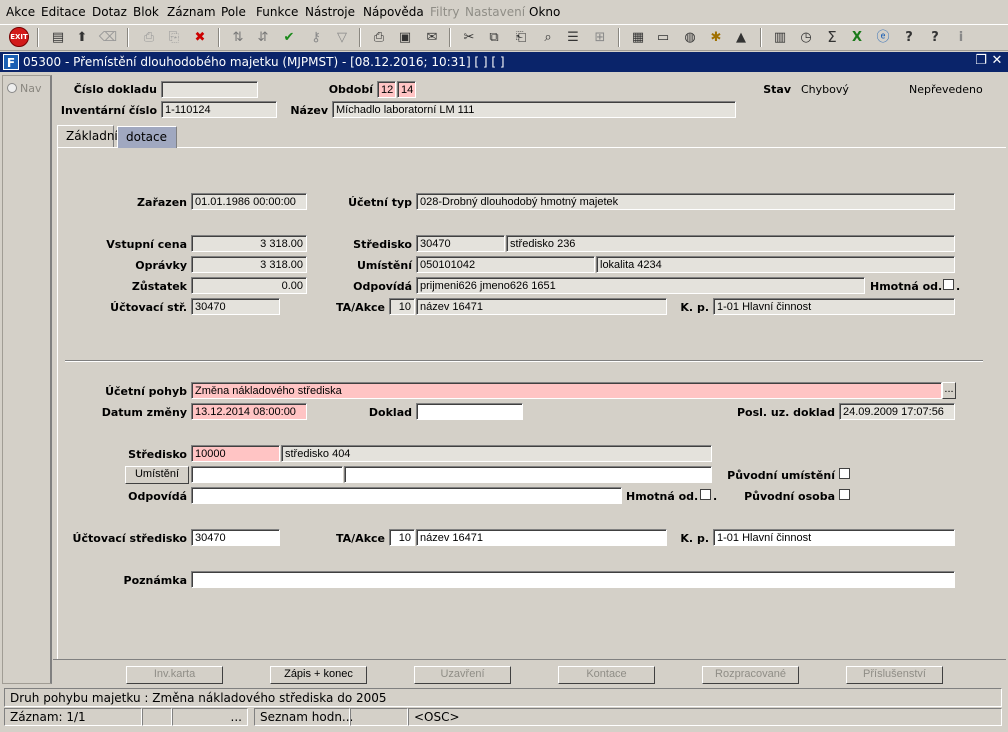 Image resolution: width=1008 pixels, height=732 pixels. I want to click on report-icon: ▥, so click(780, 37).